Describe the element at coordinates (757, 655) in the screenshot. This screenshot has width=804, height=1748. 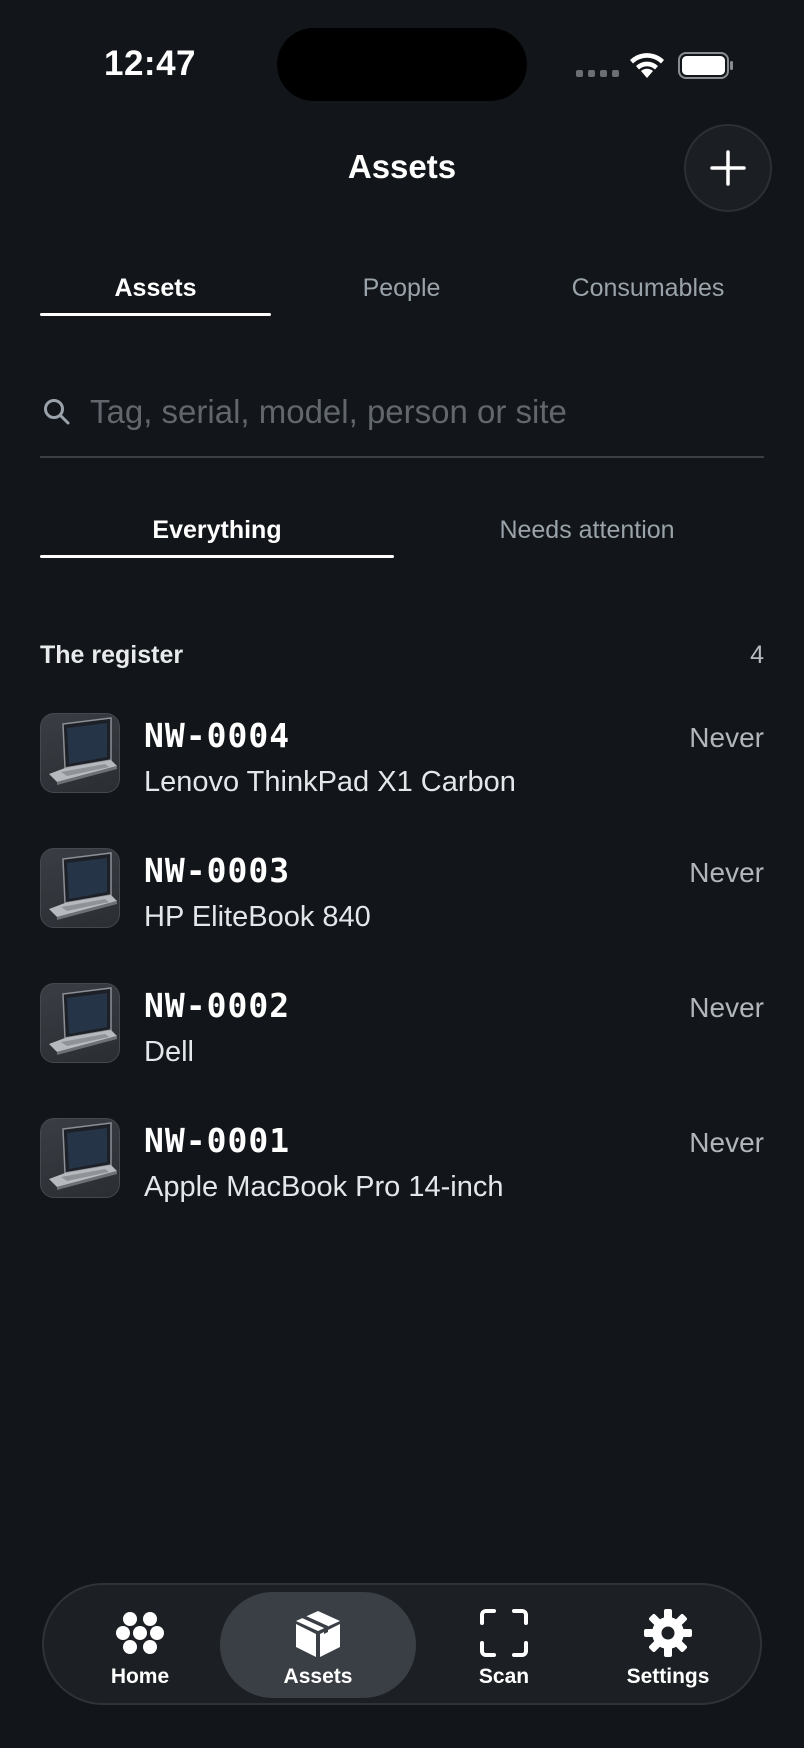
I see `section-count: 4` at that location.